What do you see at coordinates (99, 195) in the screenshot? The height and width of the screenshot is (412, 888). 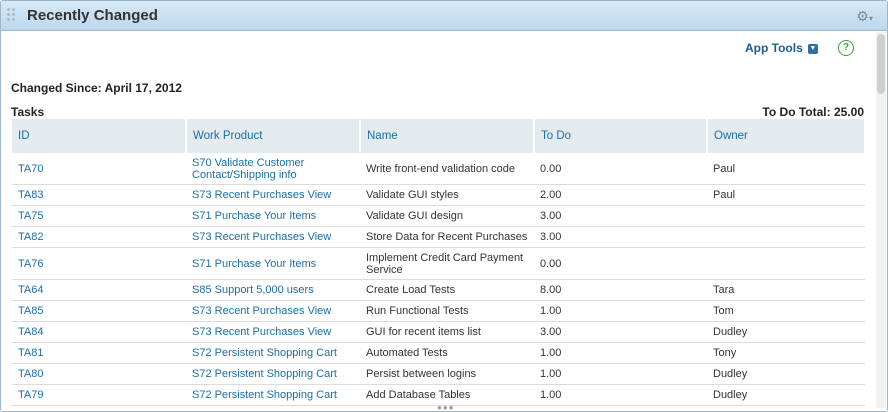 I see `task-id-link: TA83` at bounding box center [99, 195].